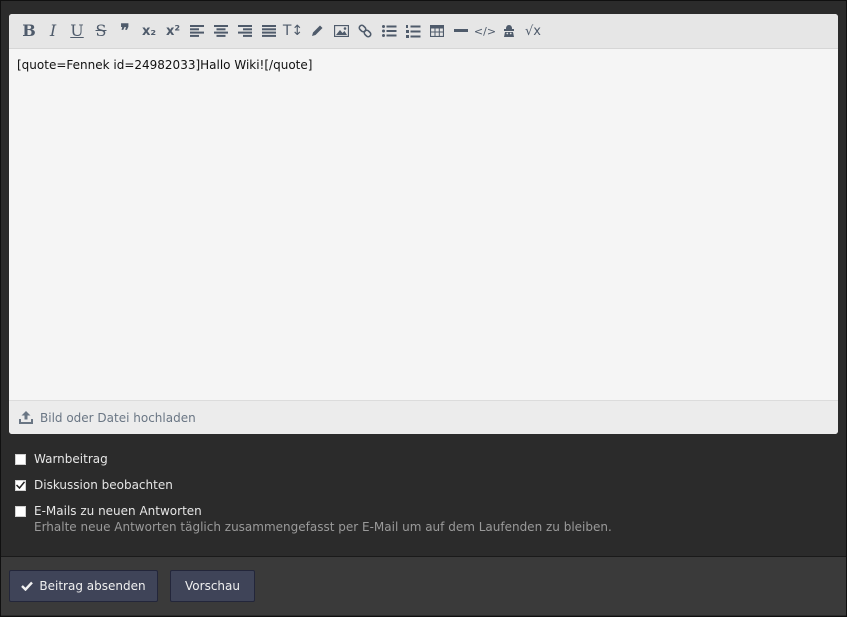 Image resolution: width=847 pixels, height=617 pixels. I want to click on option-emails: E-Mails zu neuen Antworten, so click(313, 511).